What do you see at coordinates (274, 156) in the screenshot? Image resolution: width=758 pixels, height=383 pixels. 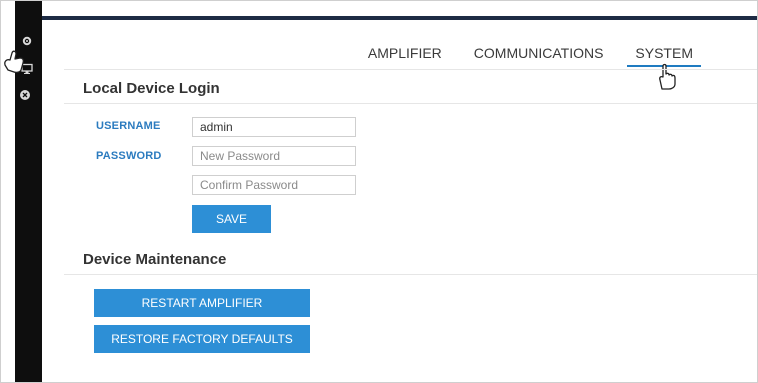 I see `new-password-field` at bounding box center [274, 156].